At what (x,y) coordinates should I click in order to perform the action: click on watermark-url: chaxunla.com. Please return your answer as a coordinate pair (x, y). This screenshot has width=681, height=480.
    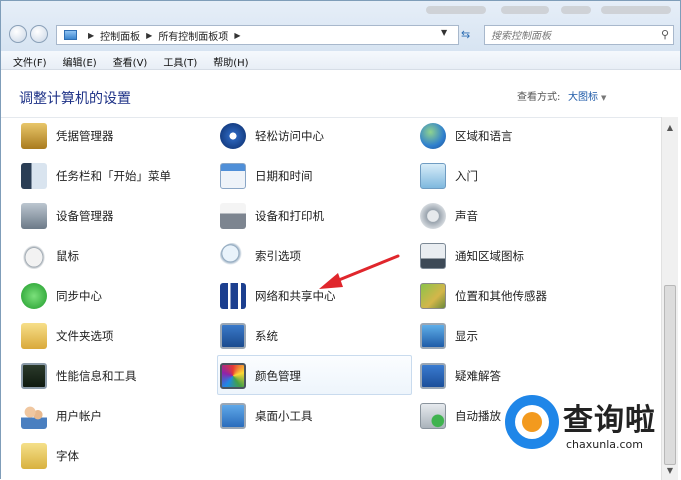
    Looking at the image, I should click on (604, 444).